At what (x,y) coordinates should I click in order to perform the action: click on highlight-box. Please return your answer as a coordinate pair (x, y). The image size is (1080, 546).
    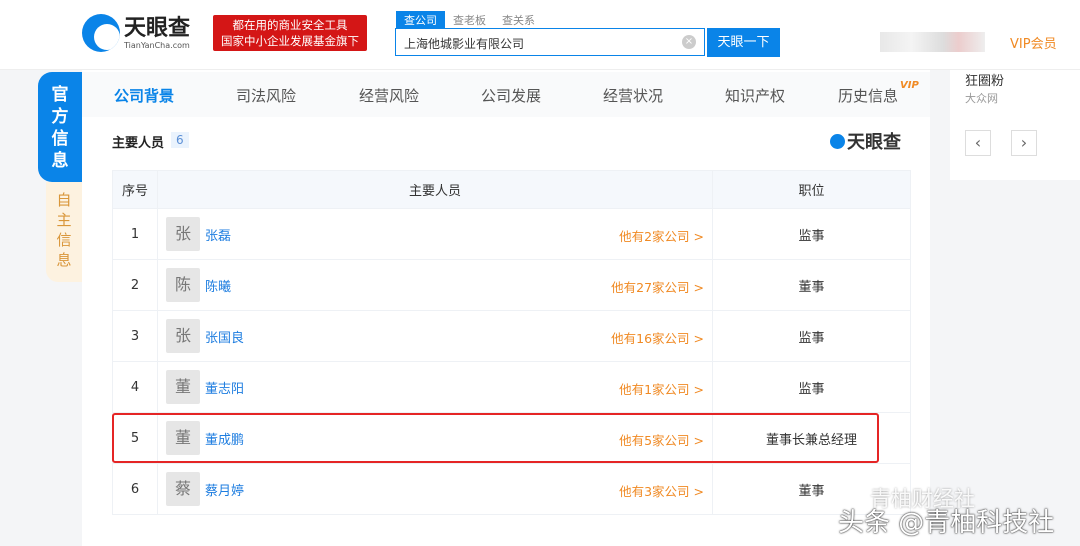
    Looking at the image, I should click on (495, 438).